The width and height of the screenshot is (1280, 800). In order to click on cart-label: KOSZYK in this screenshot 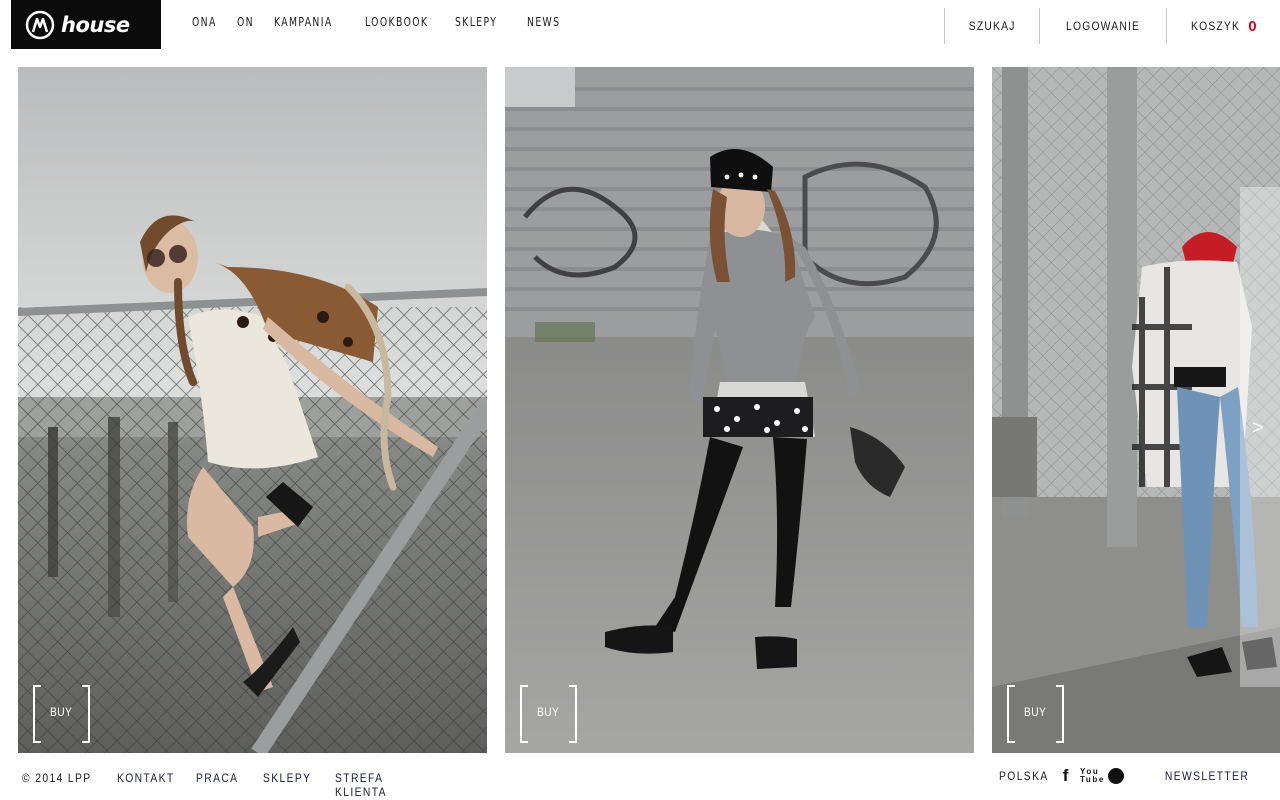, I will do `click(1216, 26)`.